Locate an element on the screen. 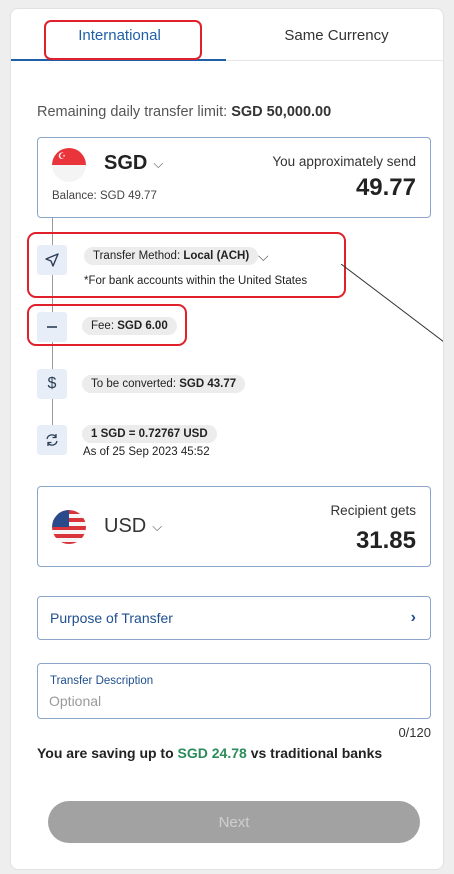 The width and height of the screenshot is (454, 874). highlight-box-method is located at coordinates (186, 265).